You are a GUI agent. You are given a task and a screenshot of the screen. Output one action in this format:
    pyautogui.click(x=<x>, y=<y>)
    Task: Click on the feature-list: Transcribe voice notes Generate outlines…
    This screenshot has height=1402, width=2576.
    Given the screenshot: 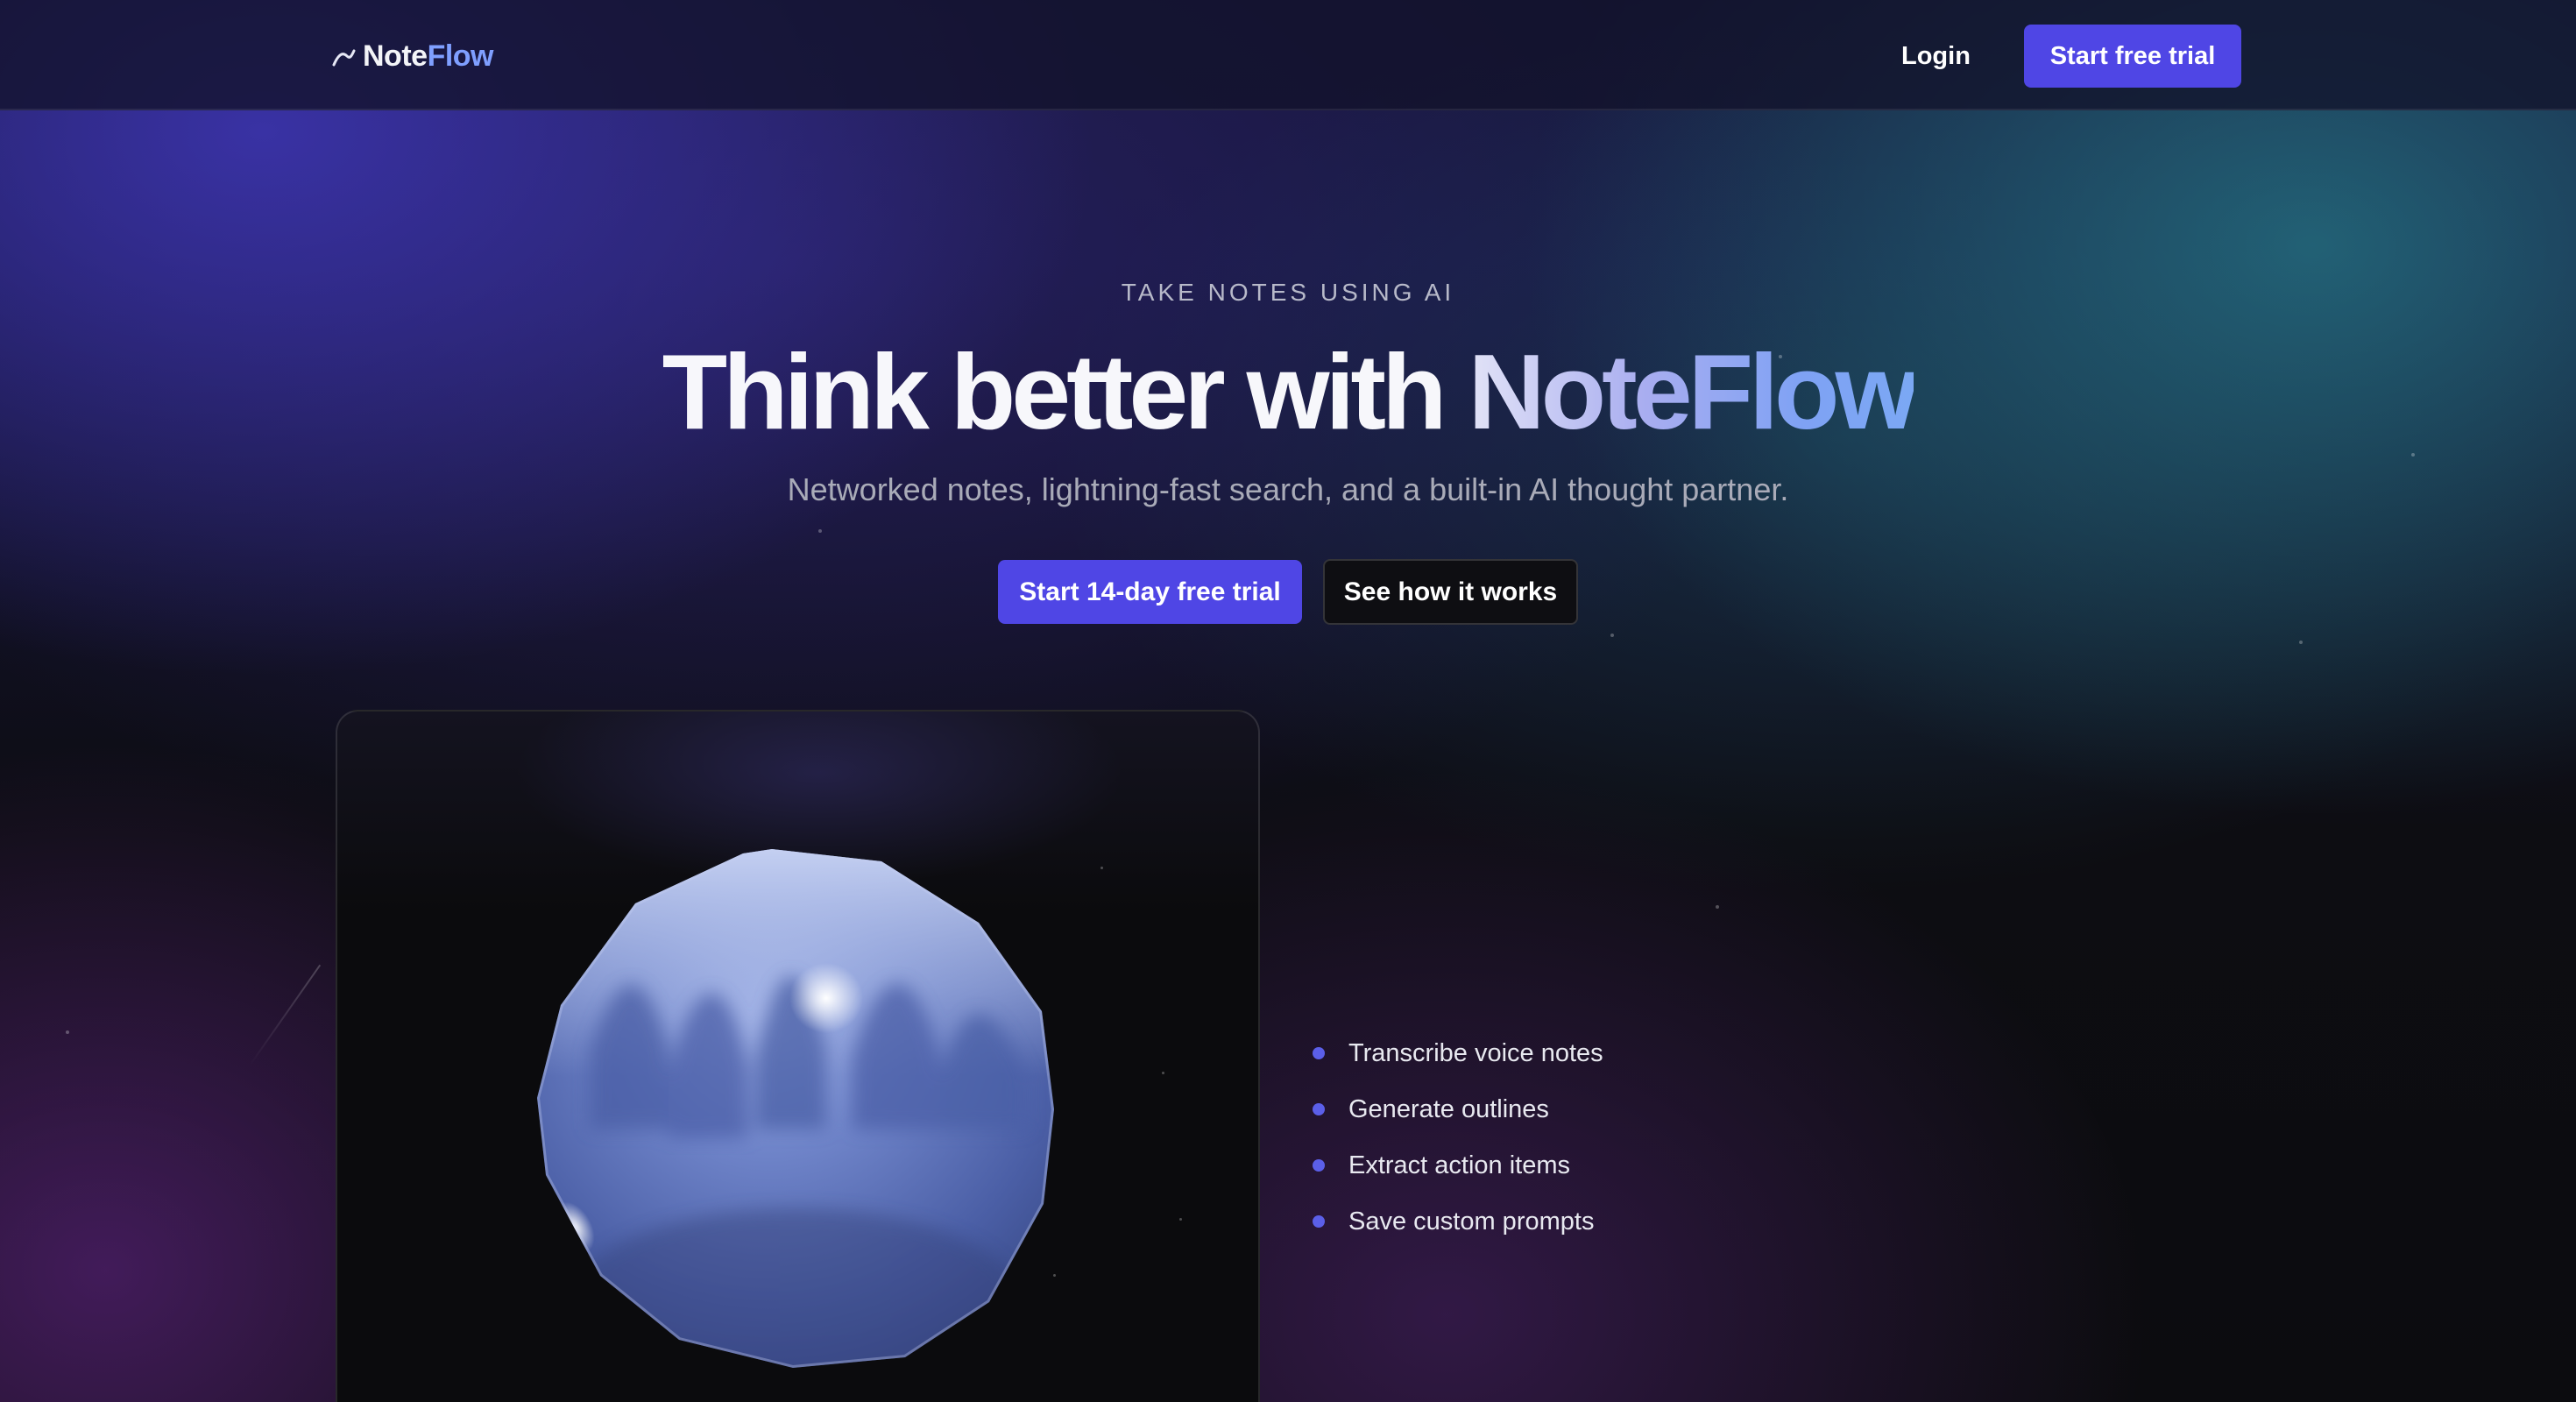 What is the action you would take?
    pyautogui.click(x=1575, y=1137)
    